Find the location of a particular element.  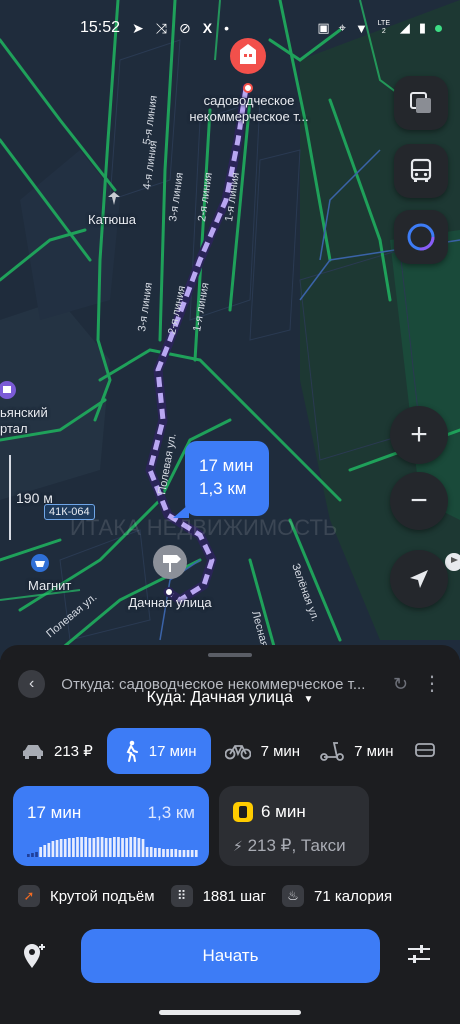

elevation-profile is located at coordinates (112, 847).